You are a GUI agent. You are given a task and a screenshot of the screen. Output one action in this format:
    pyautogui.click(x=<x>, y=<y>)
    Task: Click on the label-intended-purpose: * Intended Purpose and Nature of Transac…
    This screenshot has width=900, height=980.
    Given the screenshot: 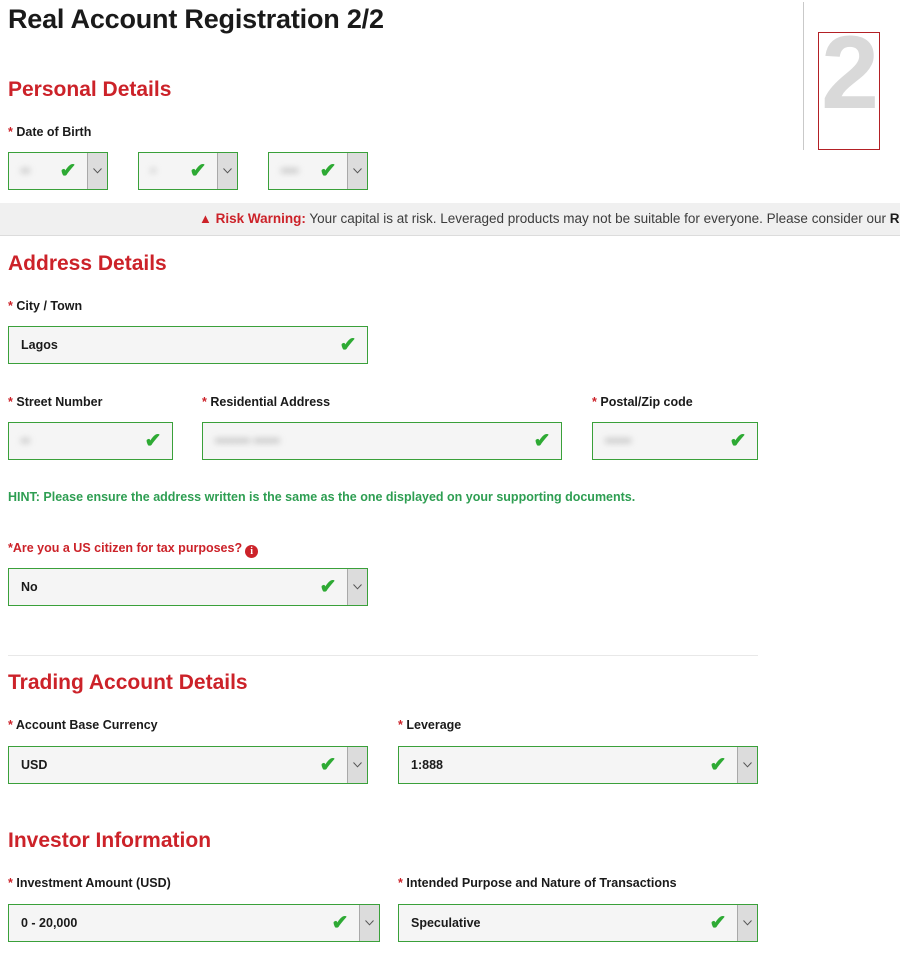 What is the action you would take?
    pyautogui.click(x=537, y=883)
    